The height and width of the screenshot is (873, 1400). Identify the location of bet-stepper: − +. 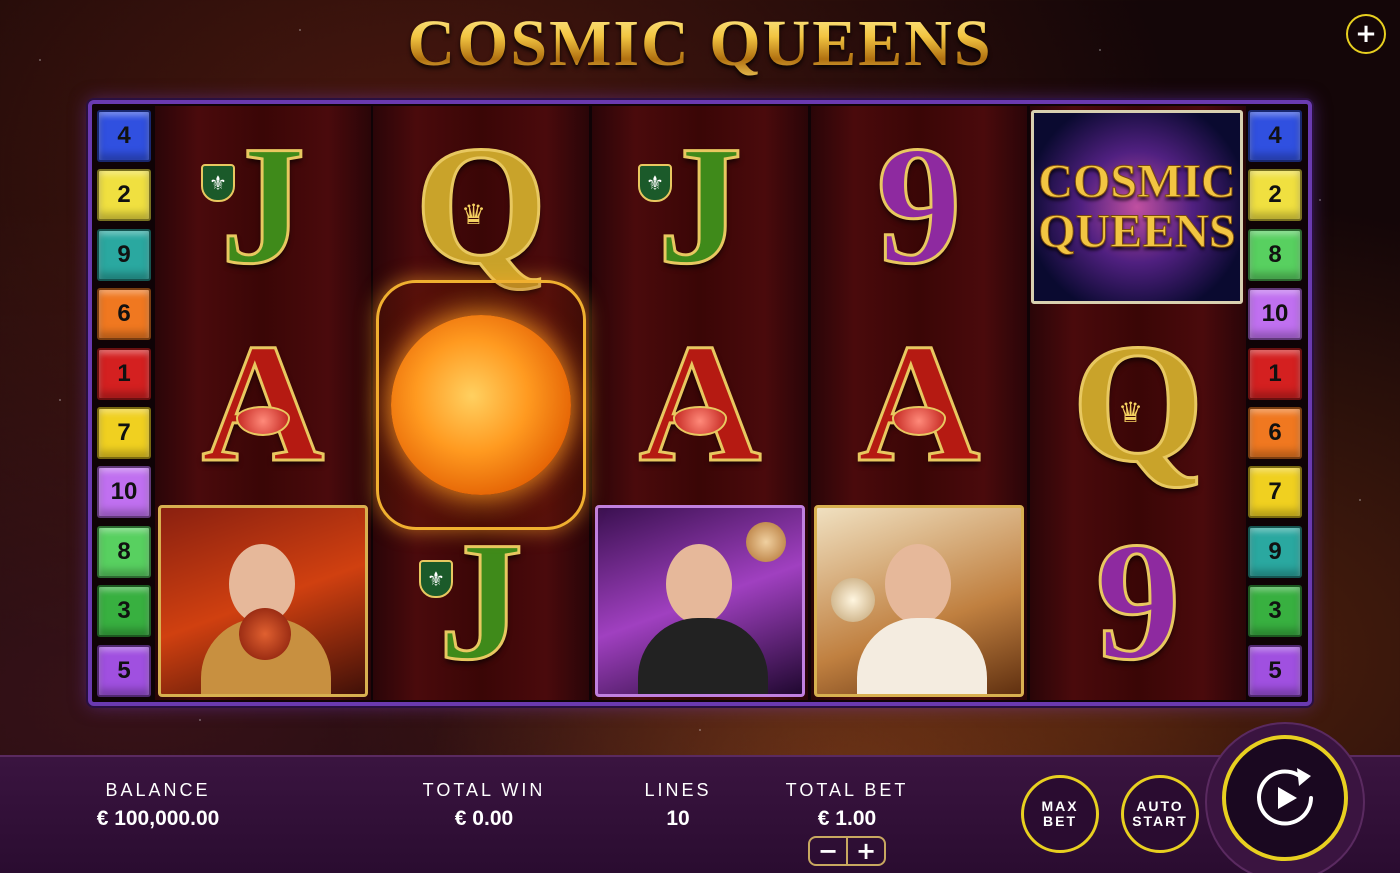
(847, 851).